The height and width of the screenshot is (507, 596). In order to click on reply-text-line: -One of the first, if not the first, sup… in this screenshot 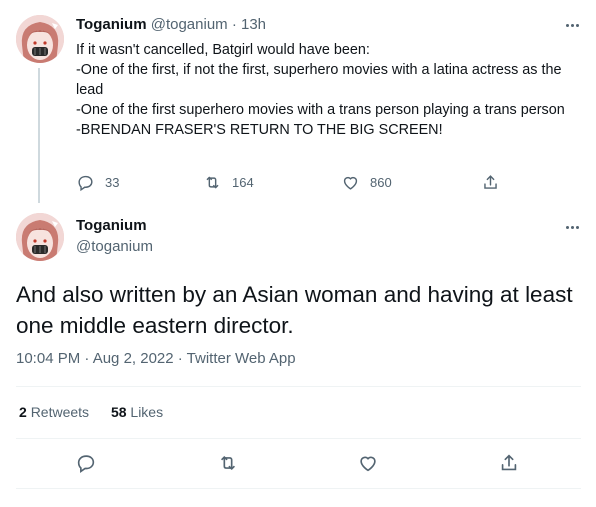, I will do `click(321, 80)`.